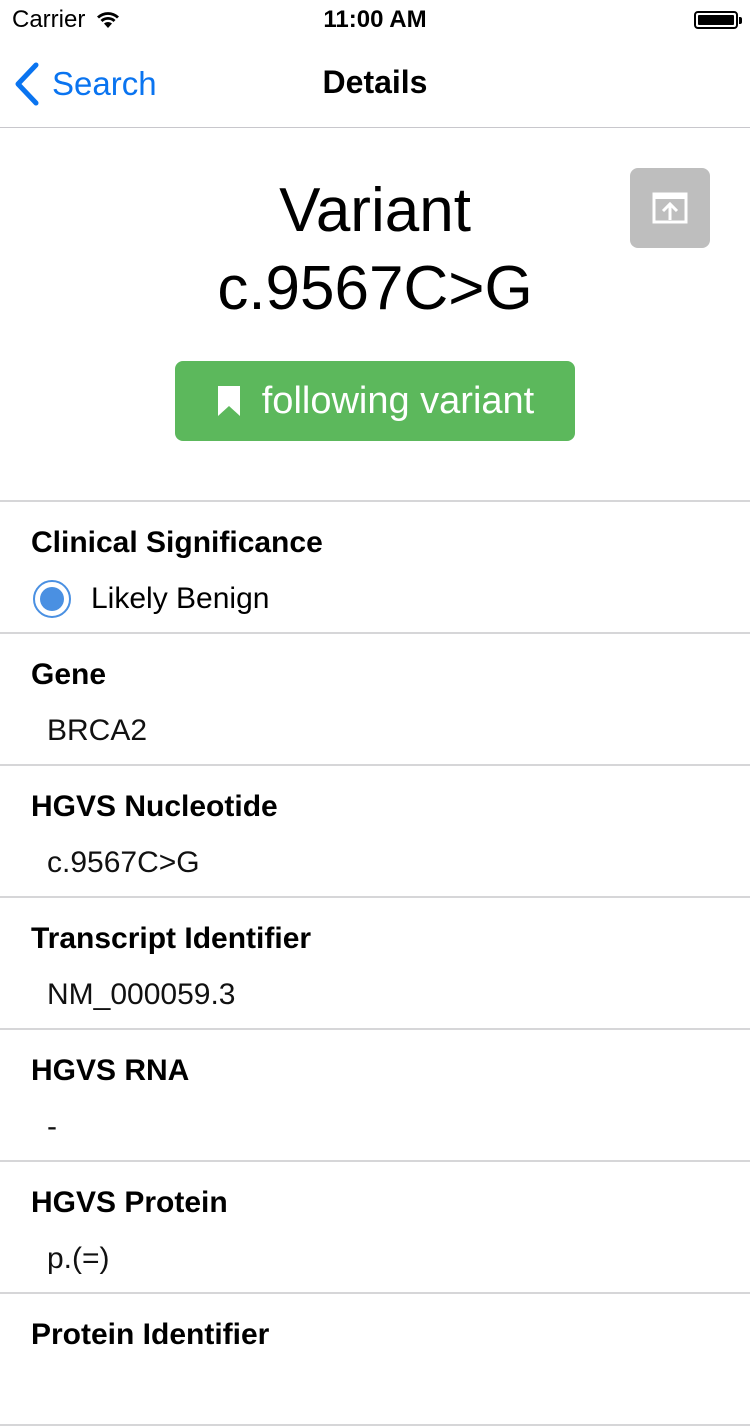 The image size is (750, 1426). Describe the element at coordinates (375, 700) in the screenshot. I see `section-gene: Gene BRCA2` at that location.